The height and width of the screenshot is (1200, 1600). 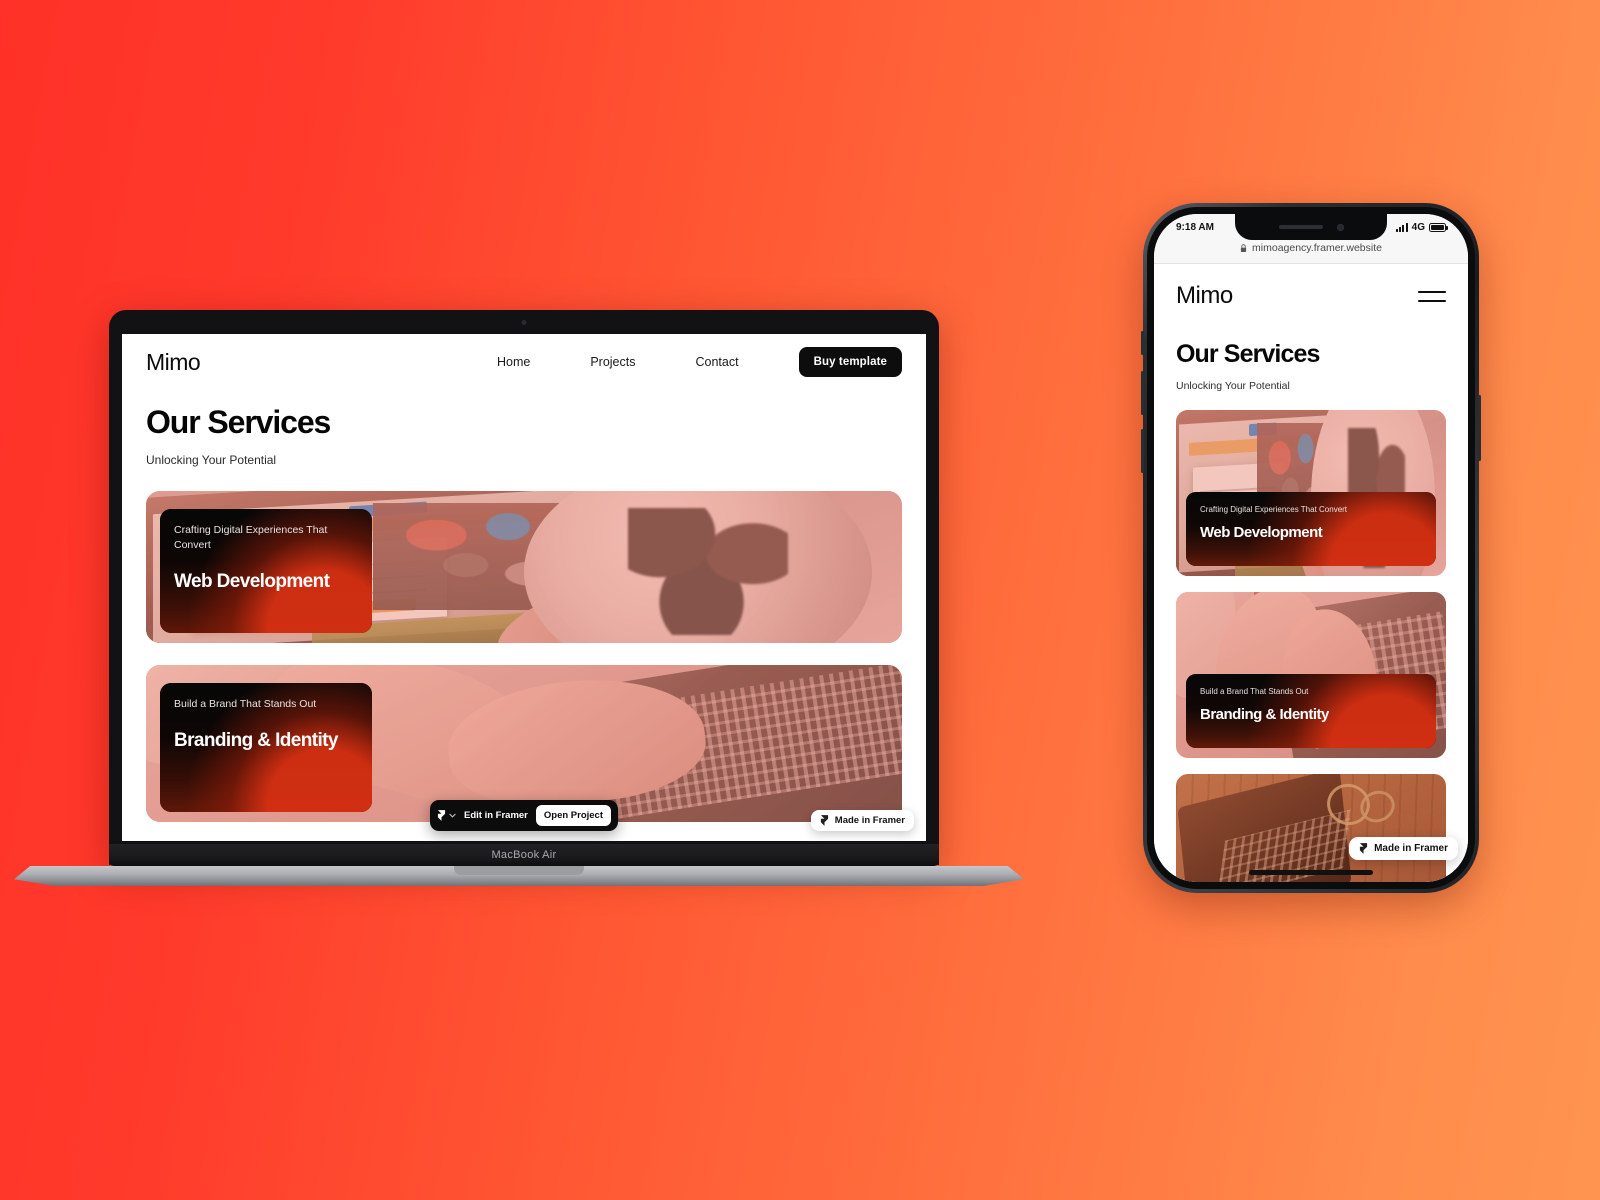 I want to click on network-type-label: 4G, so click(x=1418, y=227).